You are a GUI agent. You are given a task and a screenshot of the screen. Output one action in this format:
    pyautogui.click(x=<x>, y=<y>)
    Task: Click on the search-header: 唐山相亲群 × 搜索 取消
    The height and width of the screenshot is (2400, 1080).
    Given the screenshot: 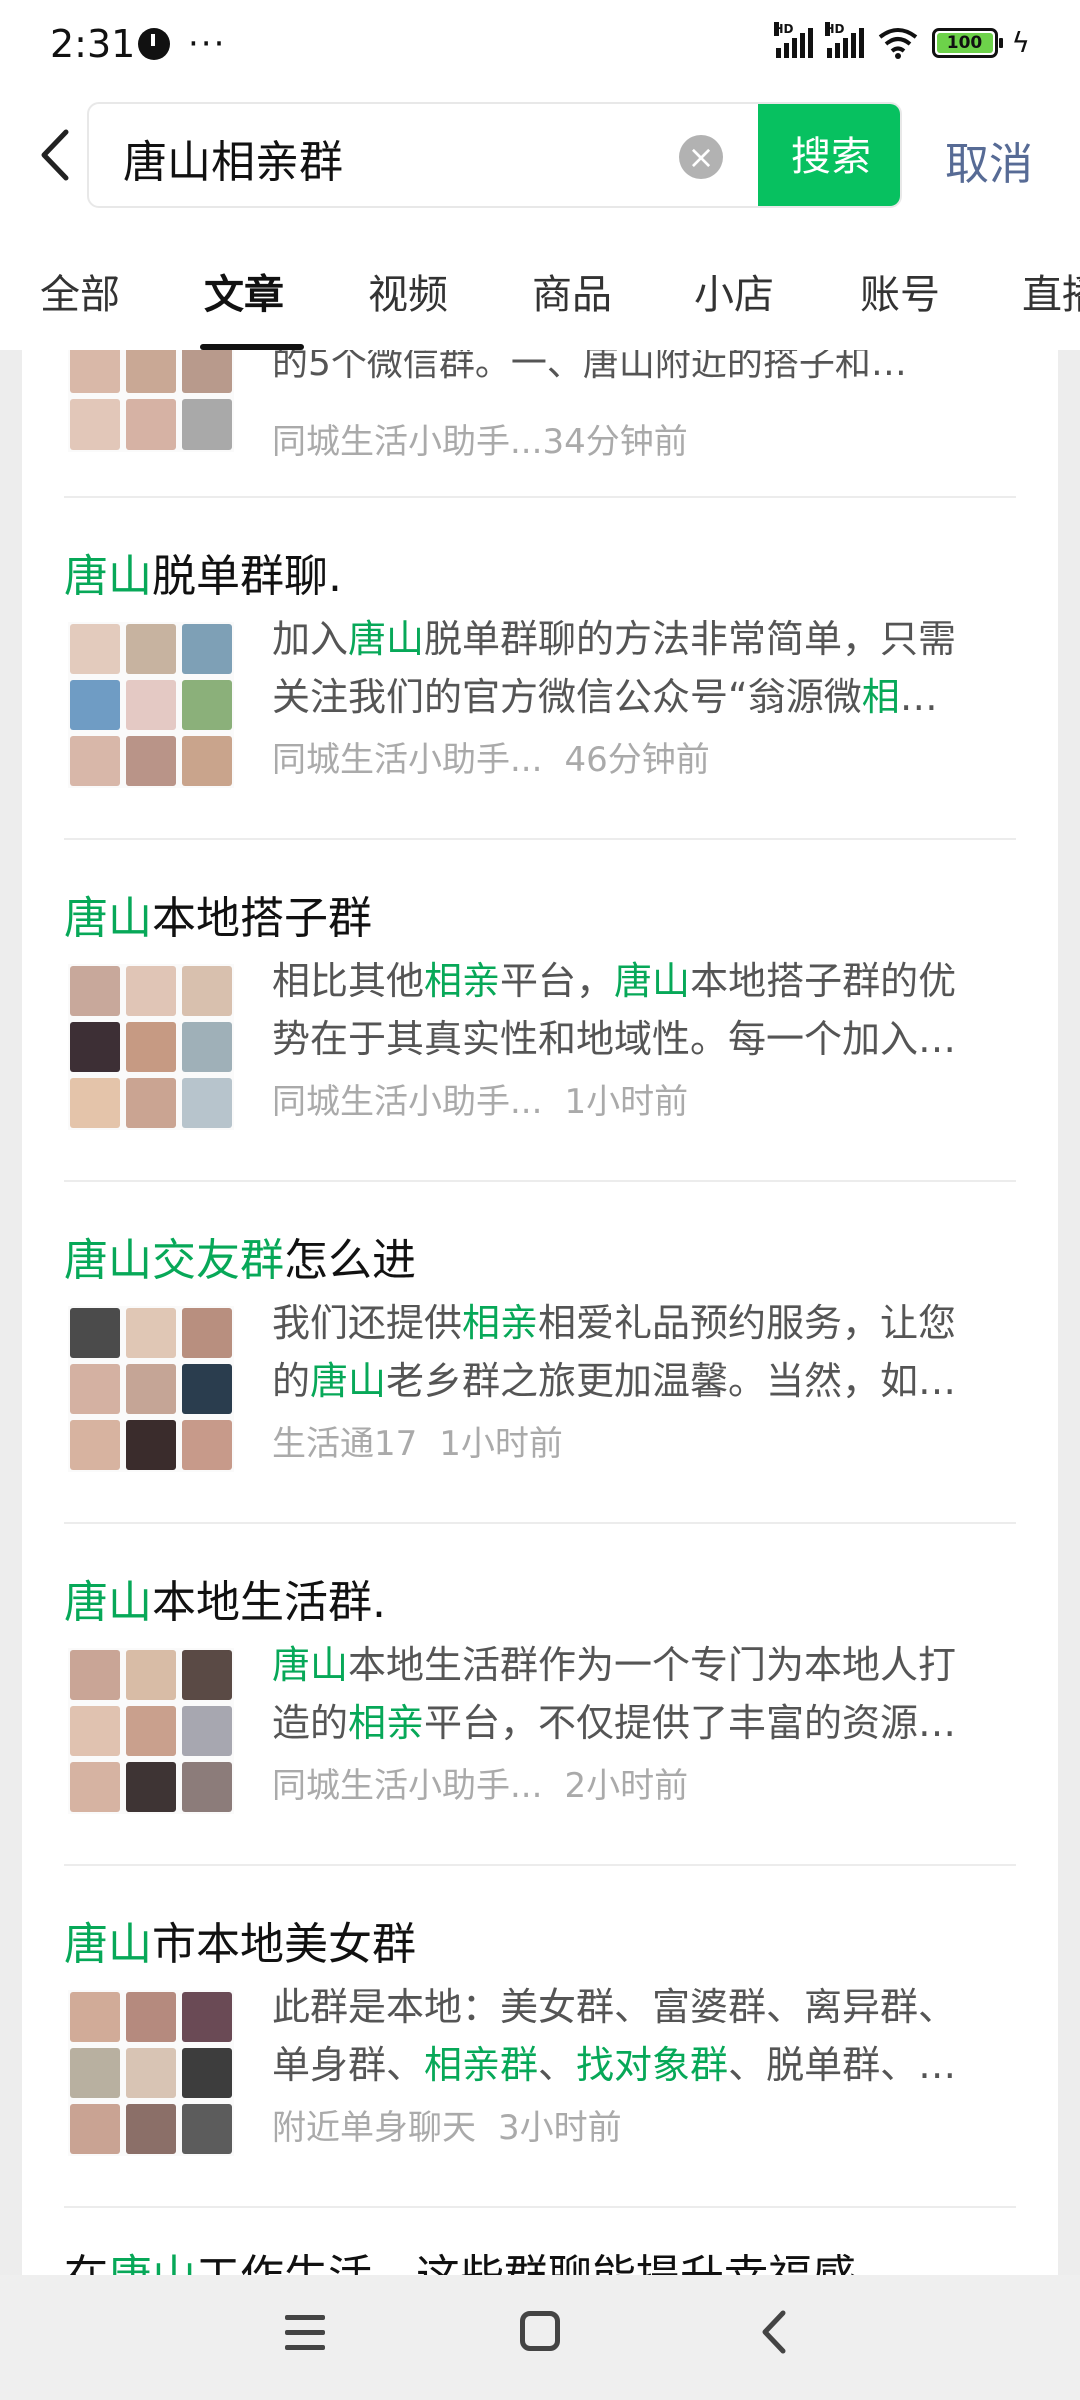 What is the action you would take?
    pyautogui.click(x=540, y=162)
    